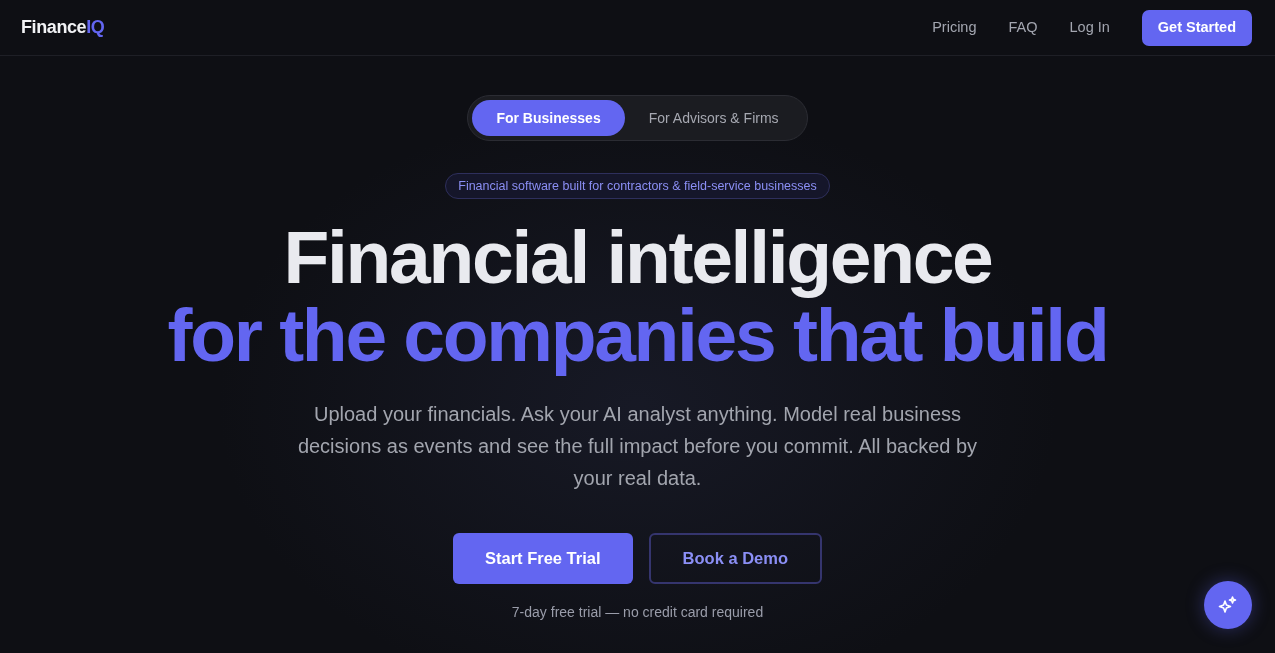 The width and height of the screenshot is (1275, 653). I want to click on ai-assistant-button, so click(1228, 605).